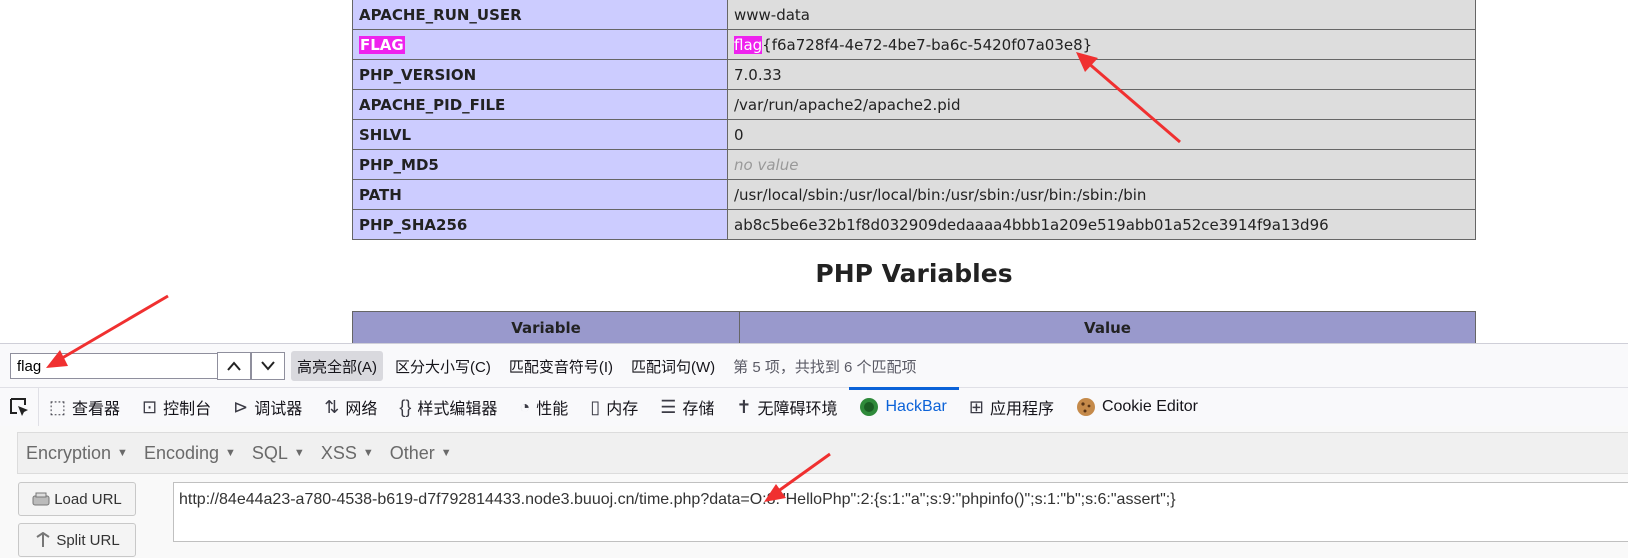  I want to click on menu-other: Other ▼, so click(421, 453).